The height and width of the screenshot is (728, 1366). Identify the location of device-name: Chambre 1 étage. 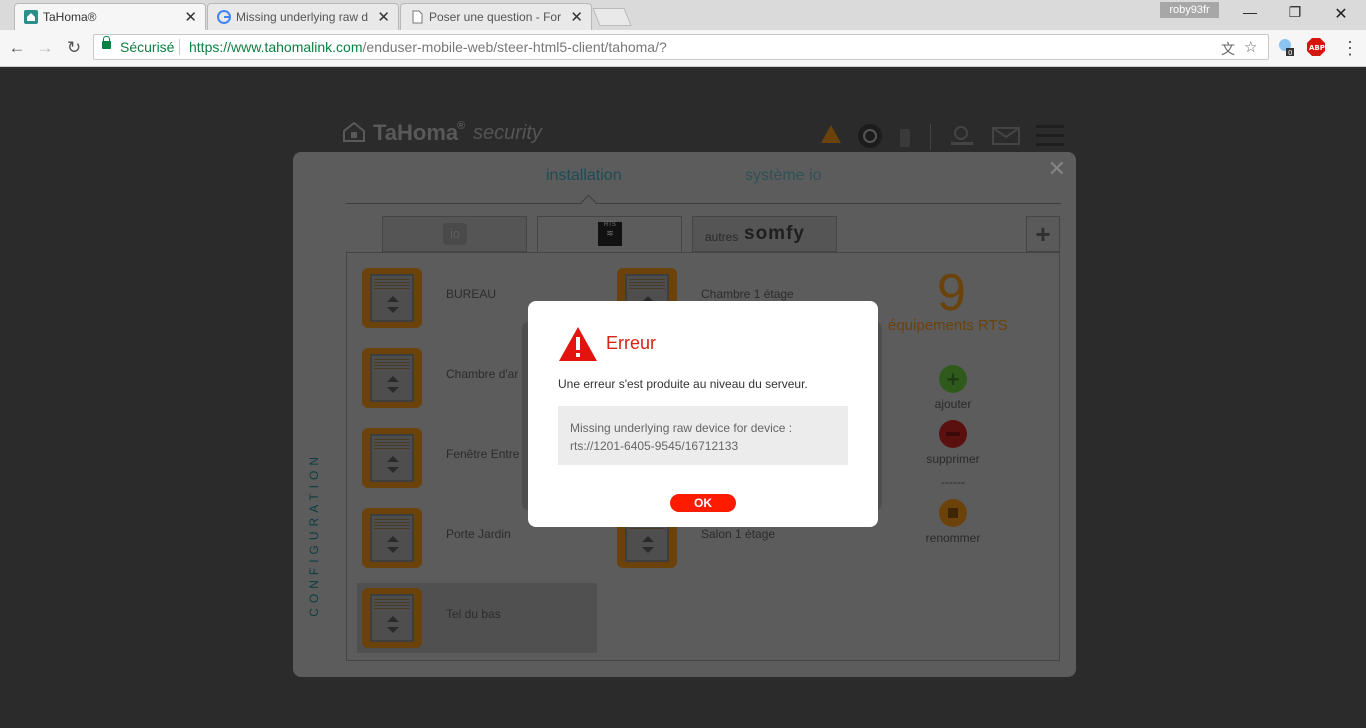
(747, 294).